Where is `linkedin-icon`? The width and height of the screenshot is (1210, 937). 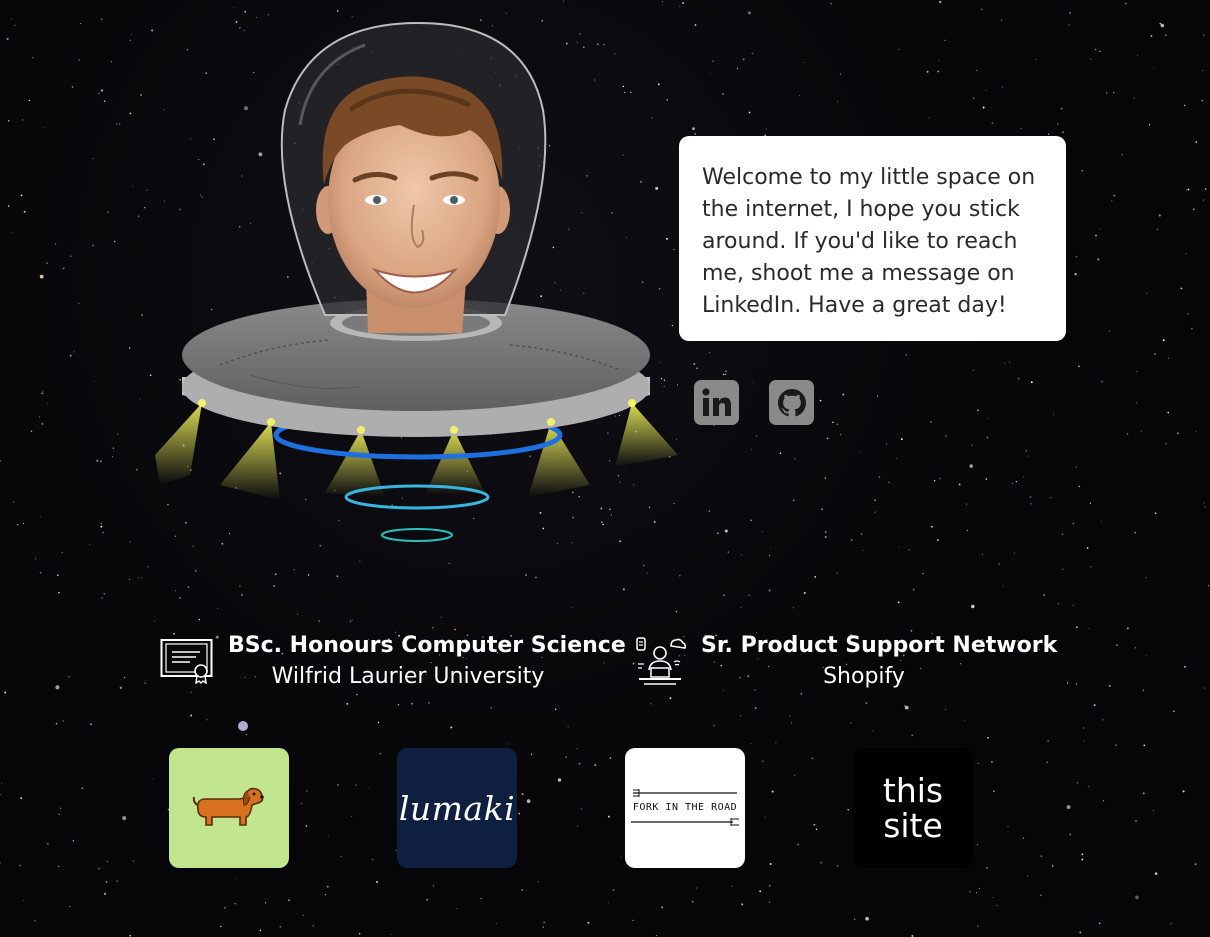 linkedin-icon is located at coordinates (716, 402).